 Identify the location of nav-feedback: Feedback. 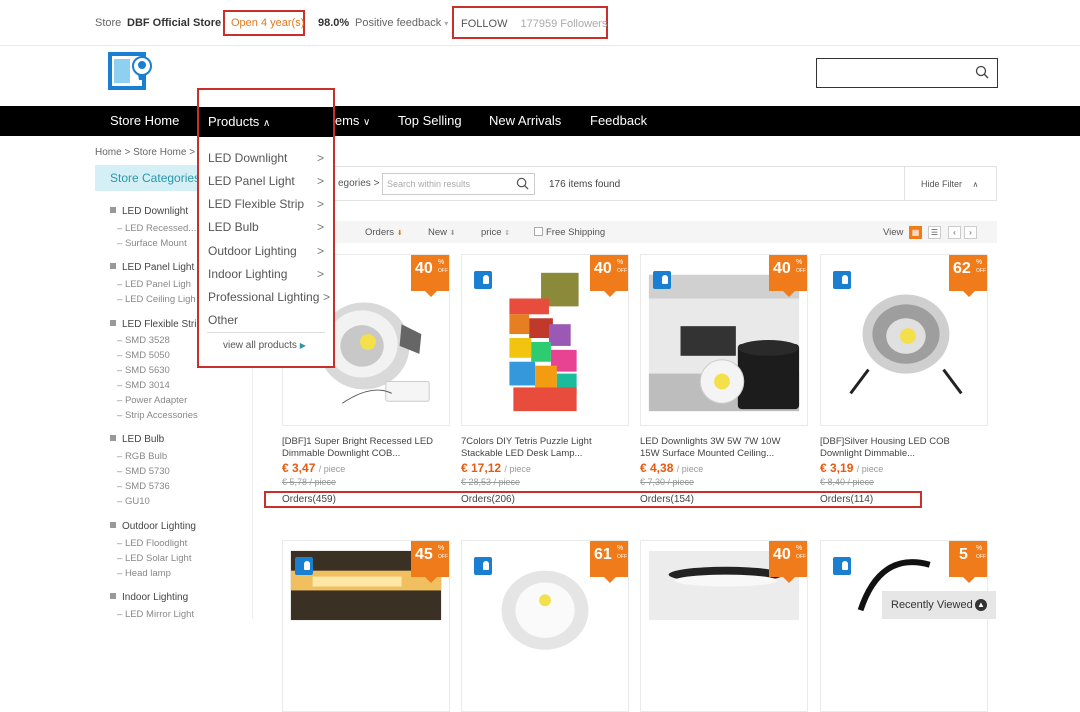
(618, 120).